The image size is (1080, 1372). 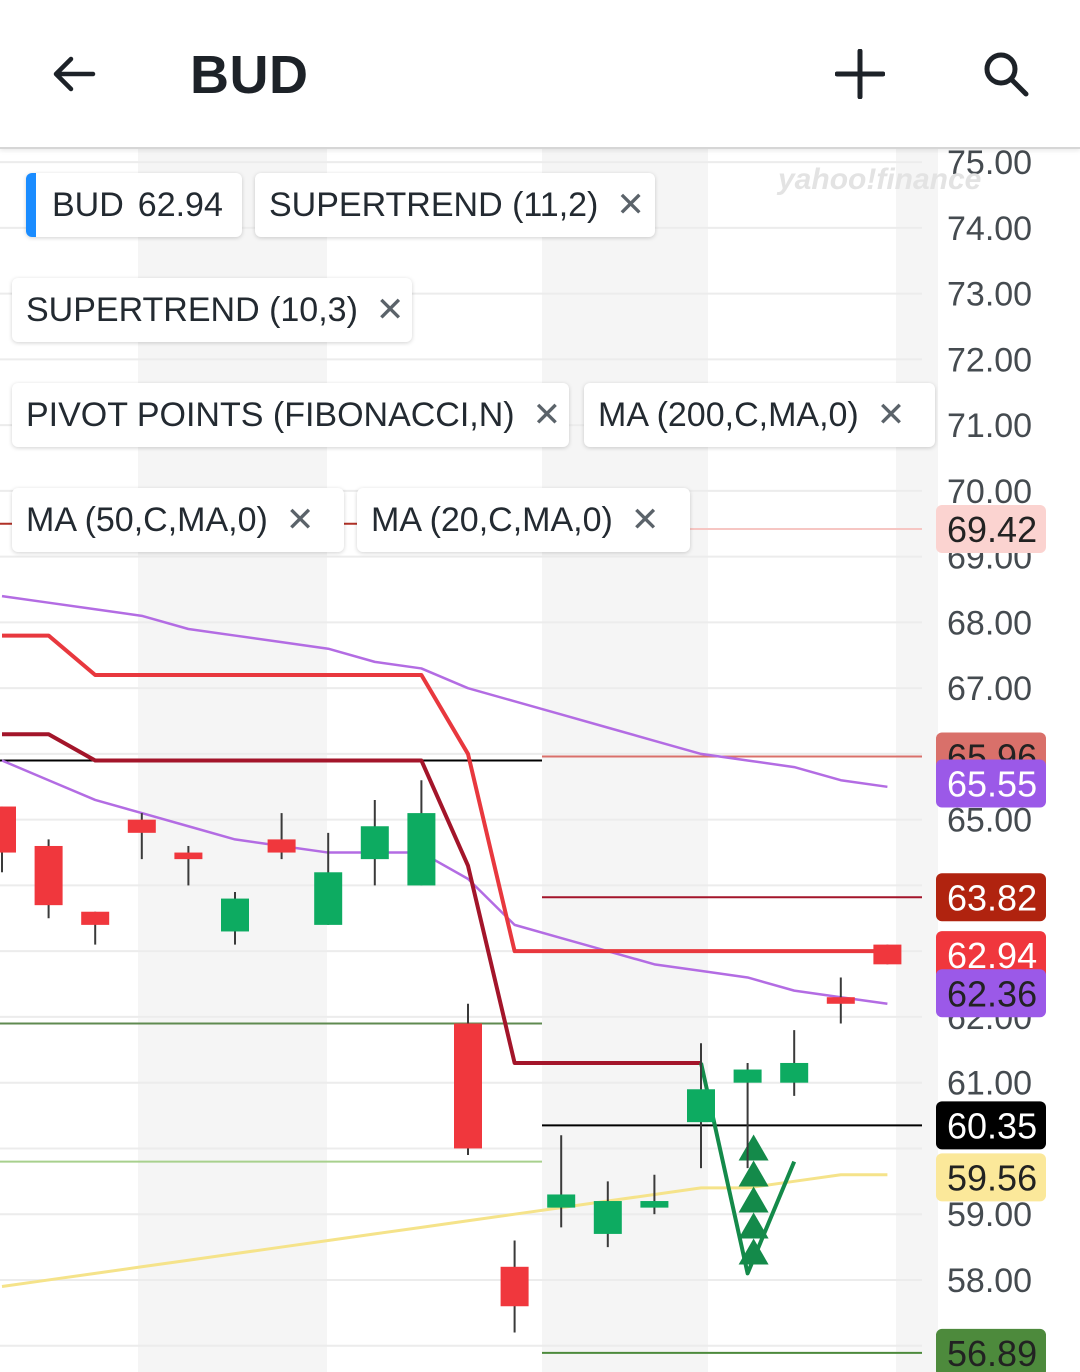 What do you see at coordinates (992, 993) in the screenshot?
I see `price-tag-label: 62.36` at bounding box center [992, 993].